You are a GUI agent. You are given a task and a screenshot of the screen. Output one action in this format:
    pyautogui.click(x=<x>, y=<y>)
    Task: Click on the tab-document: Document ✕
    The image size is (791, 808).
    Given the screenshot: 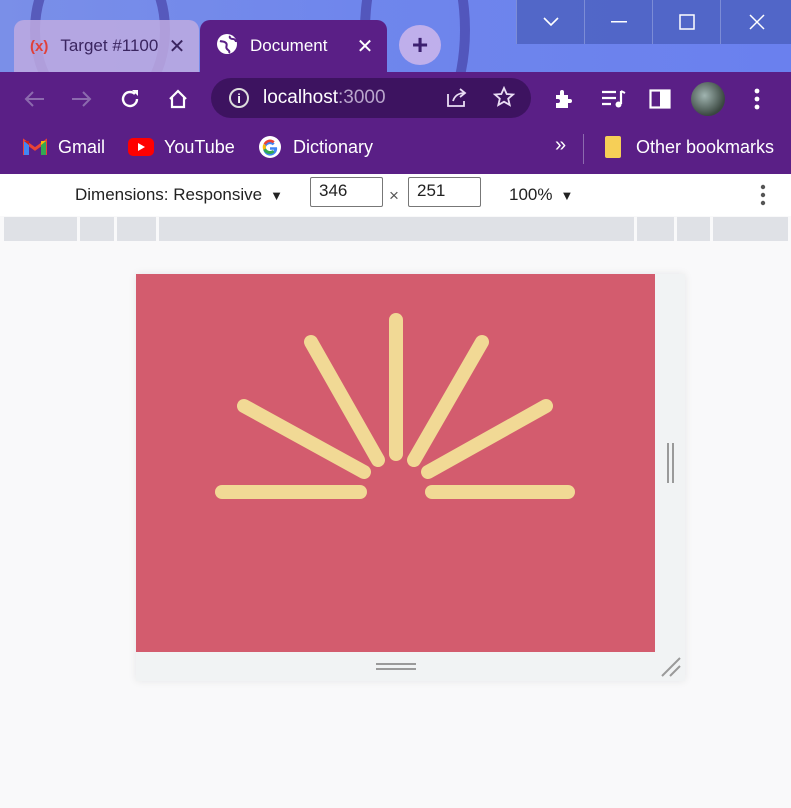 What is the action you would take?
    pyautogui.click(x=293, y=46)
    